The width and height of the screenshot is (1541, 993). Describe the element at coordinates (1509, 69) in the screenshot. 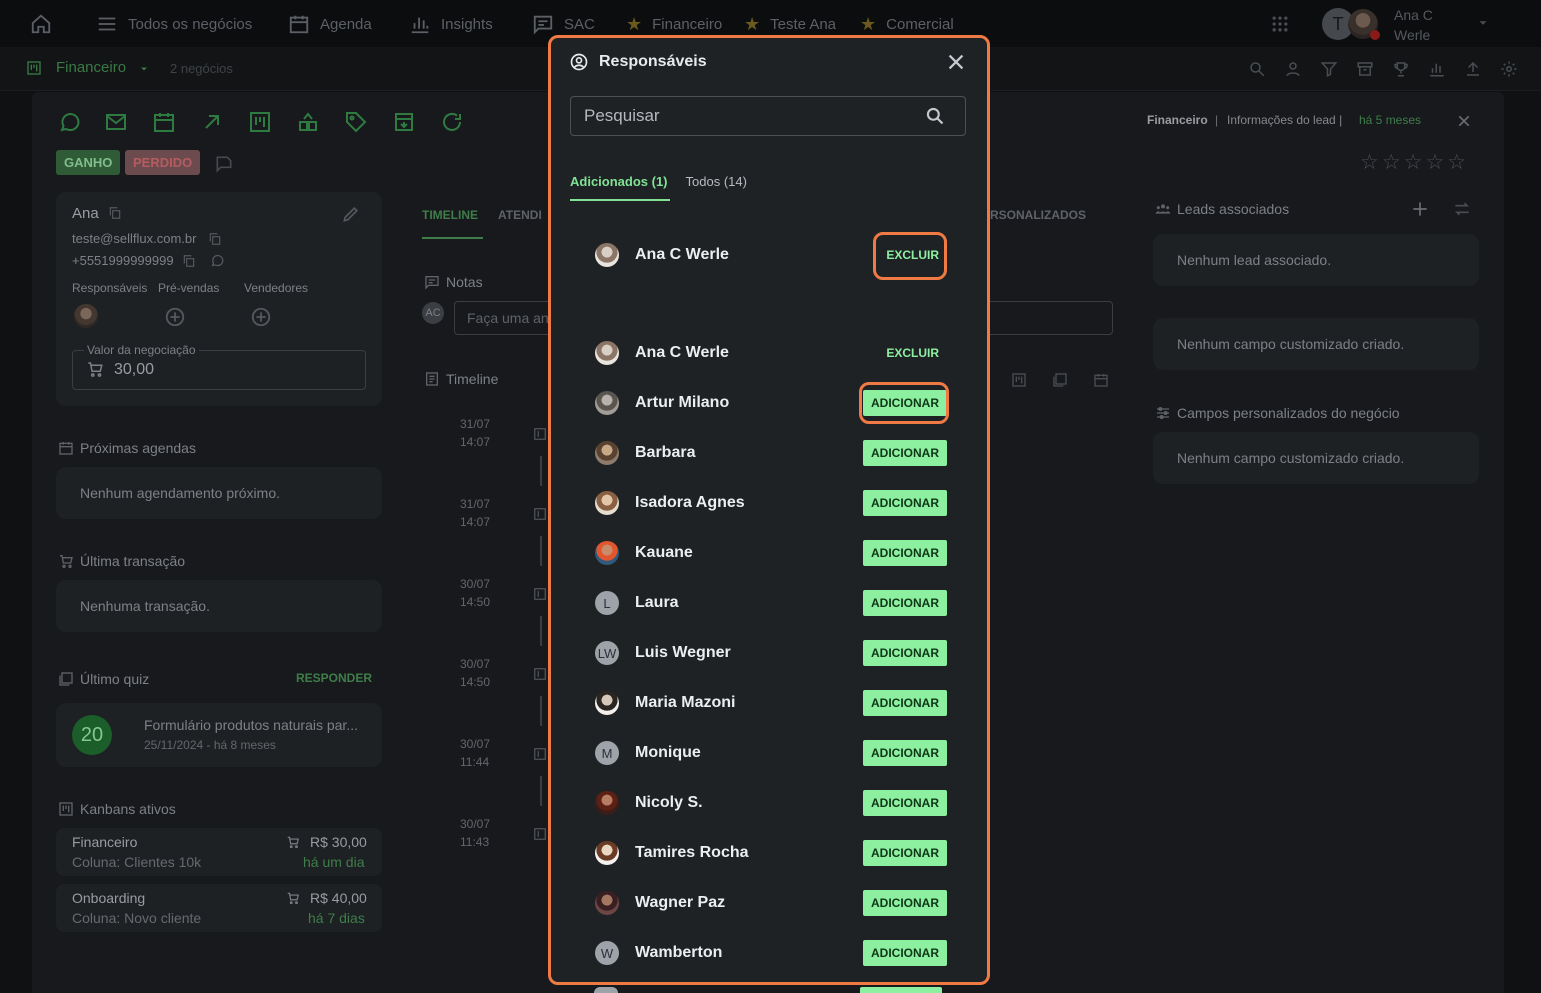

I see `gear-icon` at that location.